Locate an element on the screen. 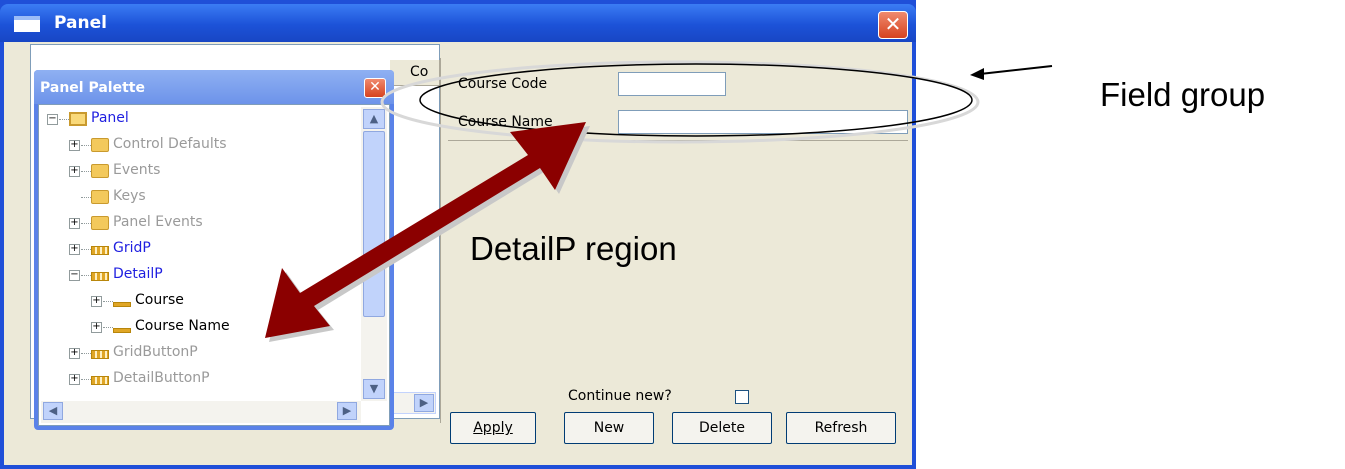 The image size is (1345, 469). refresh-button-label: Refresh is located at coordinates (841, 428).